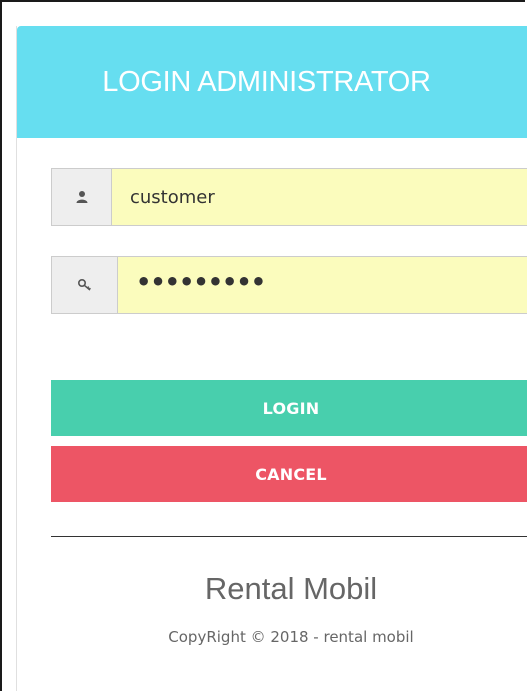  I want to click on frame-left-edge, so click(1, 345).